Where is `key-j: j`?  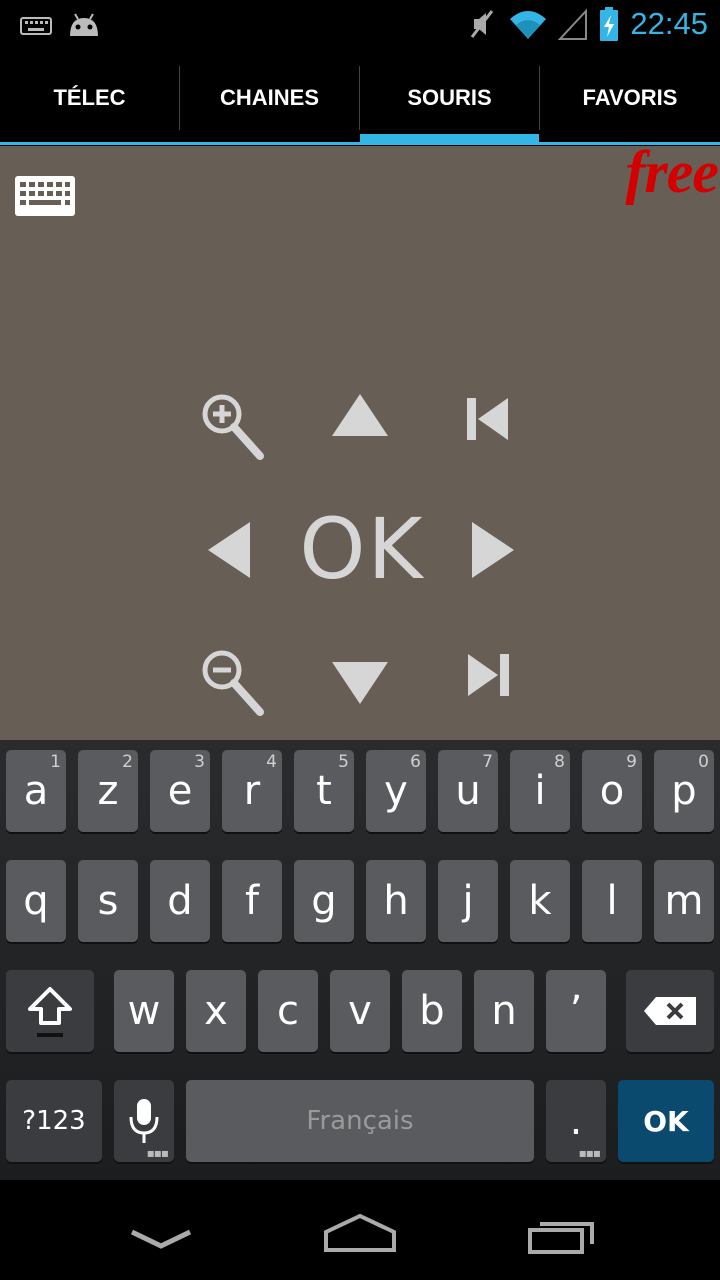
key-j: j is located at coordinates (468, 901).